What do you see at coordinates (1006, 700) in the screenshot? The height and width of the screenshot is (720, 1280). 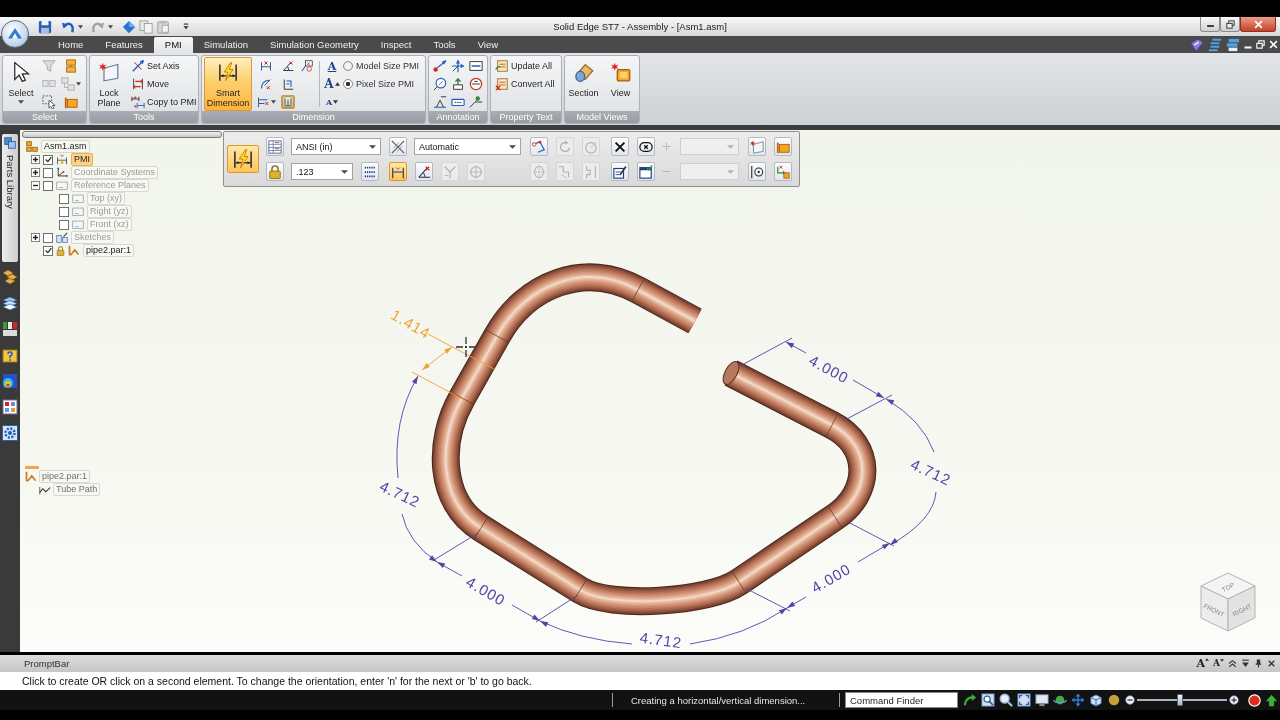 I see `search-icon` at bounding box center [1006, 700].